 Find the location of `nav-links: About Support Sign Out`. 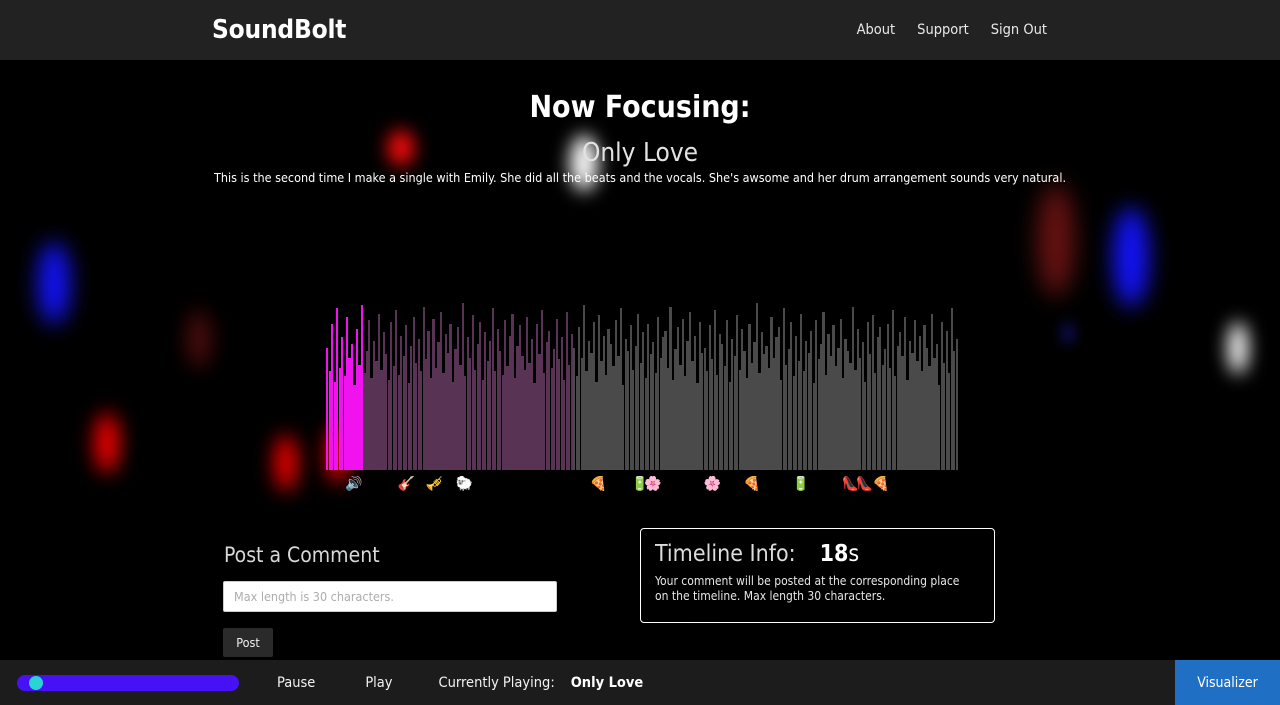

nav-links: About Support Sign Out is located at coordinates (952, 30).